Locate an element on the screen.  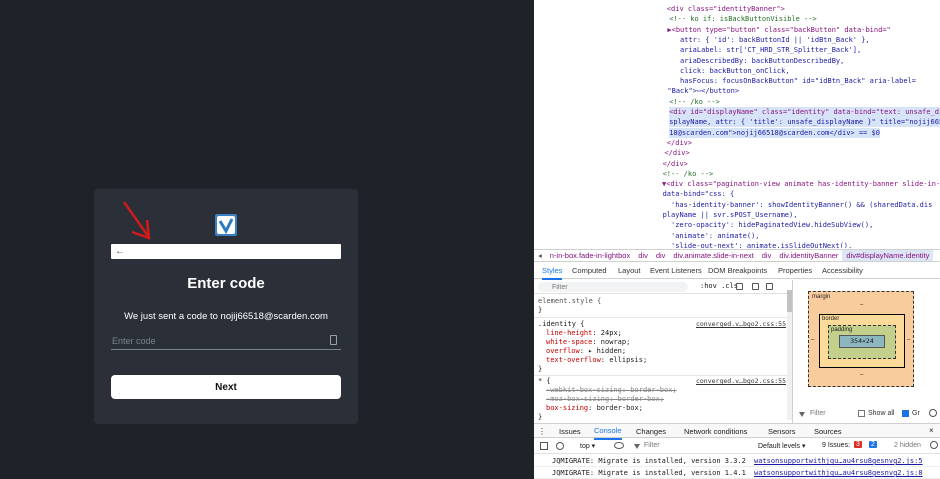
drawer-menu-icon: ⋮ is located at coordinates (542, 431).